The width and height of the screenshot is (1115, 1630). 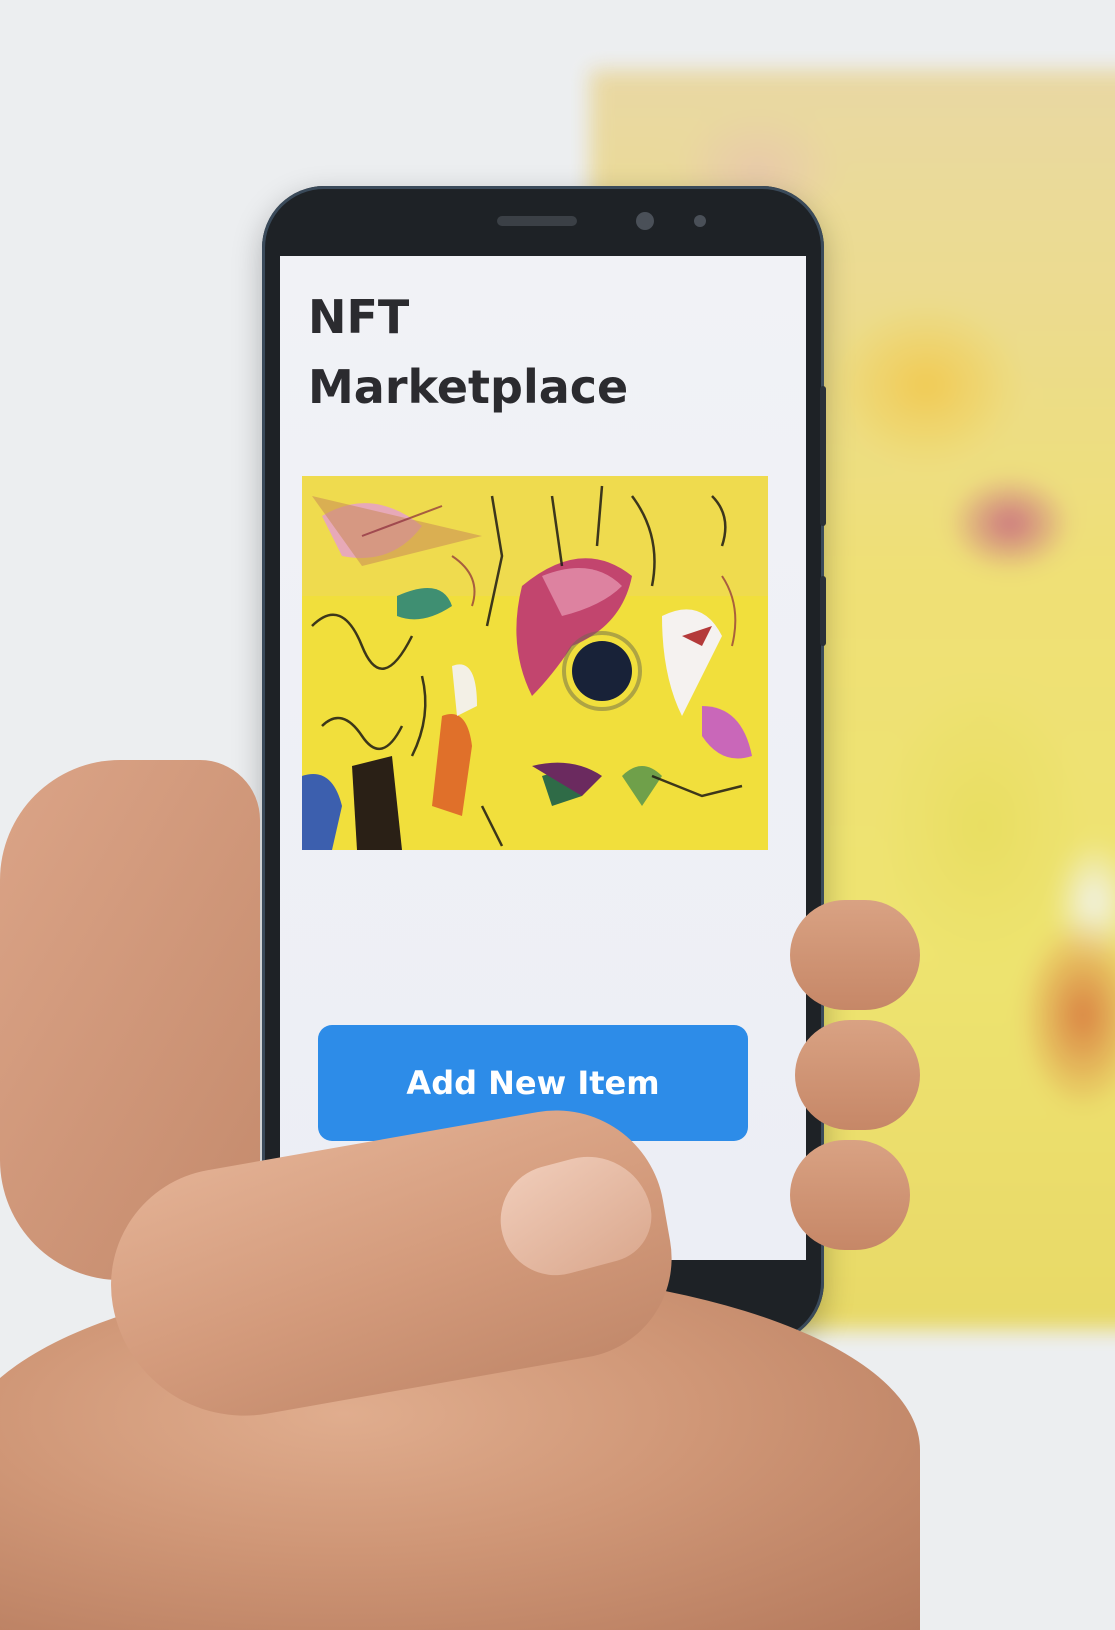 What do you see at coordinates (700, 221) in the screenshot?
I see `sensor-icon` at bounding box center [700, 221].